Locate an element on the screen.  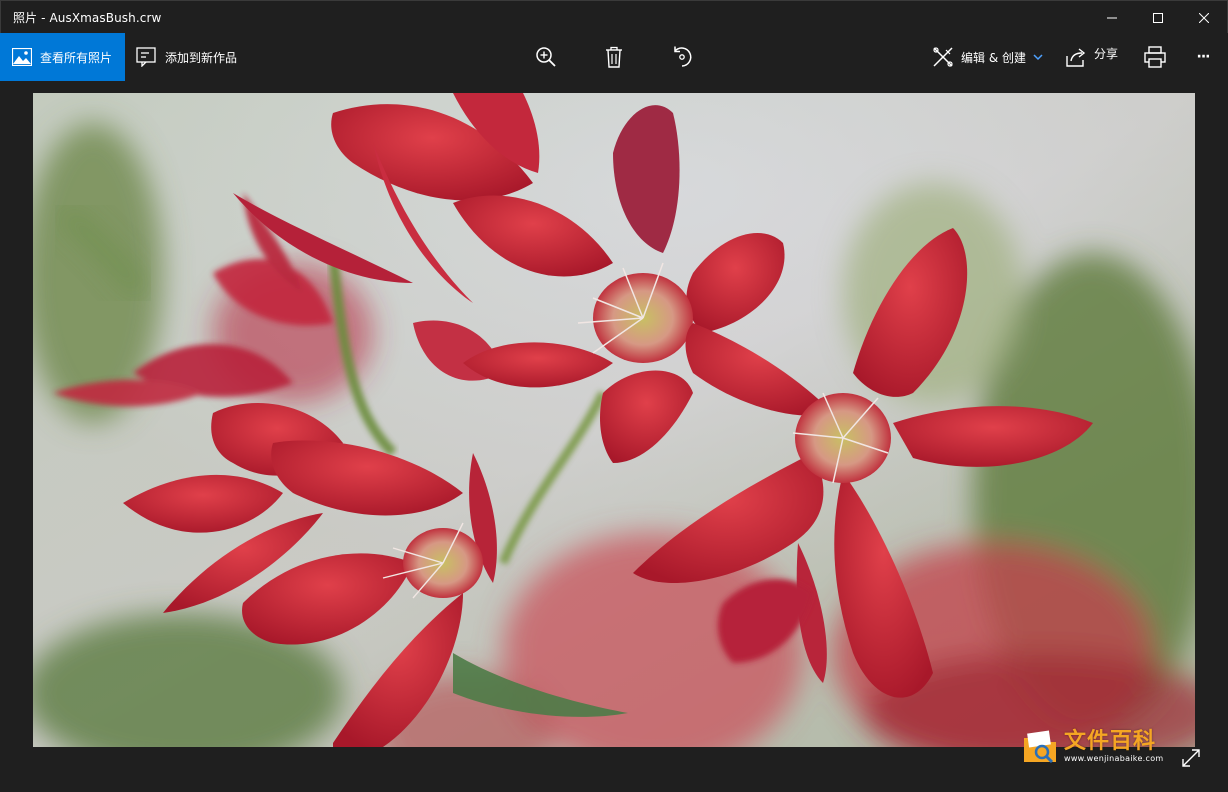
fullscreen-button is located at coordinates (1191, 758).